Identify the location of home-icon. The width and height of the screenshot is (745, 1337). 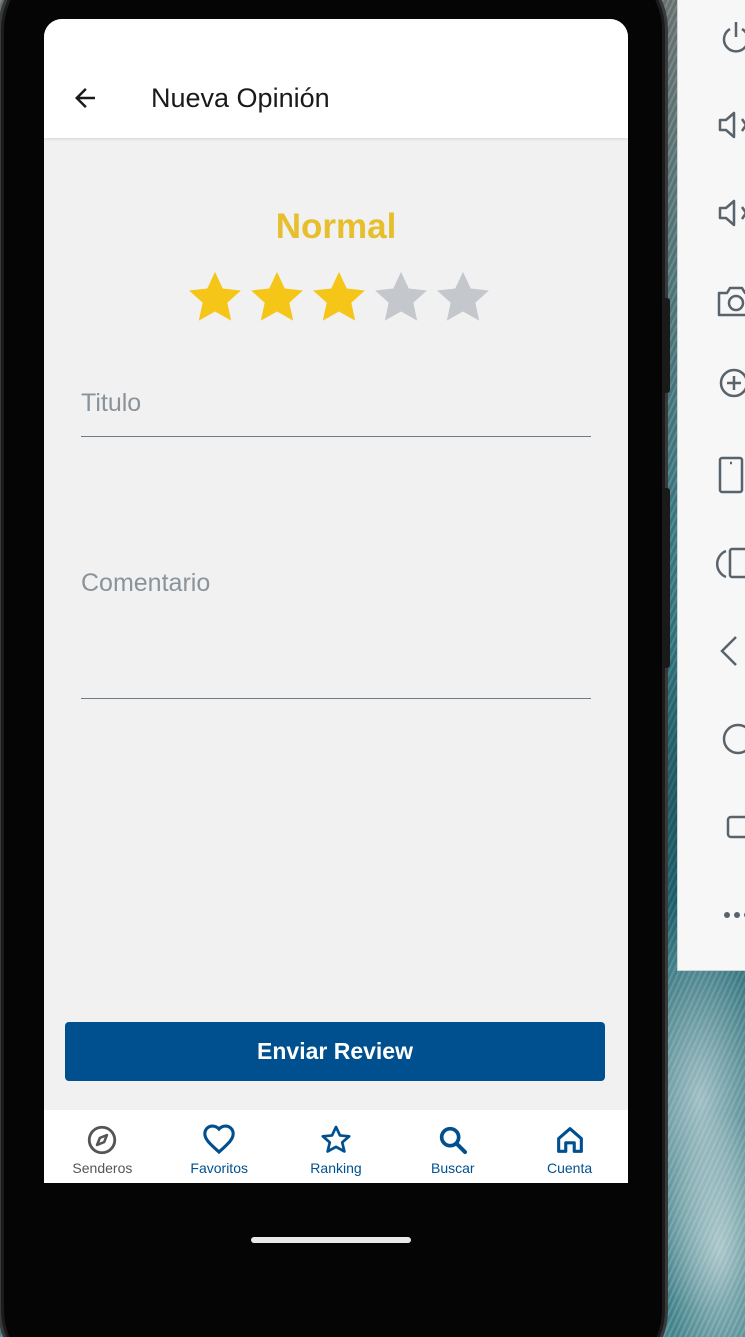
(569, 1140).